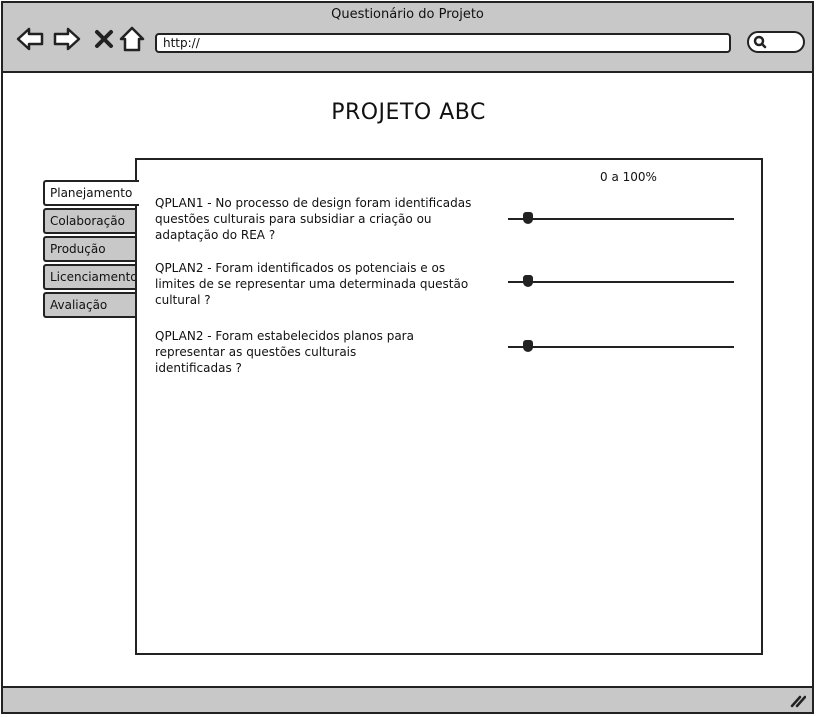  I want to click on tab-label: Licenciamento, so click(94, 277).